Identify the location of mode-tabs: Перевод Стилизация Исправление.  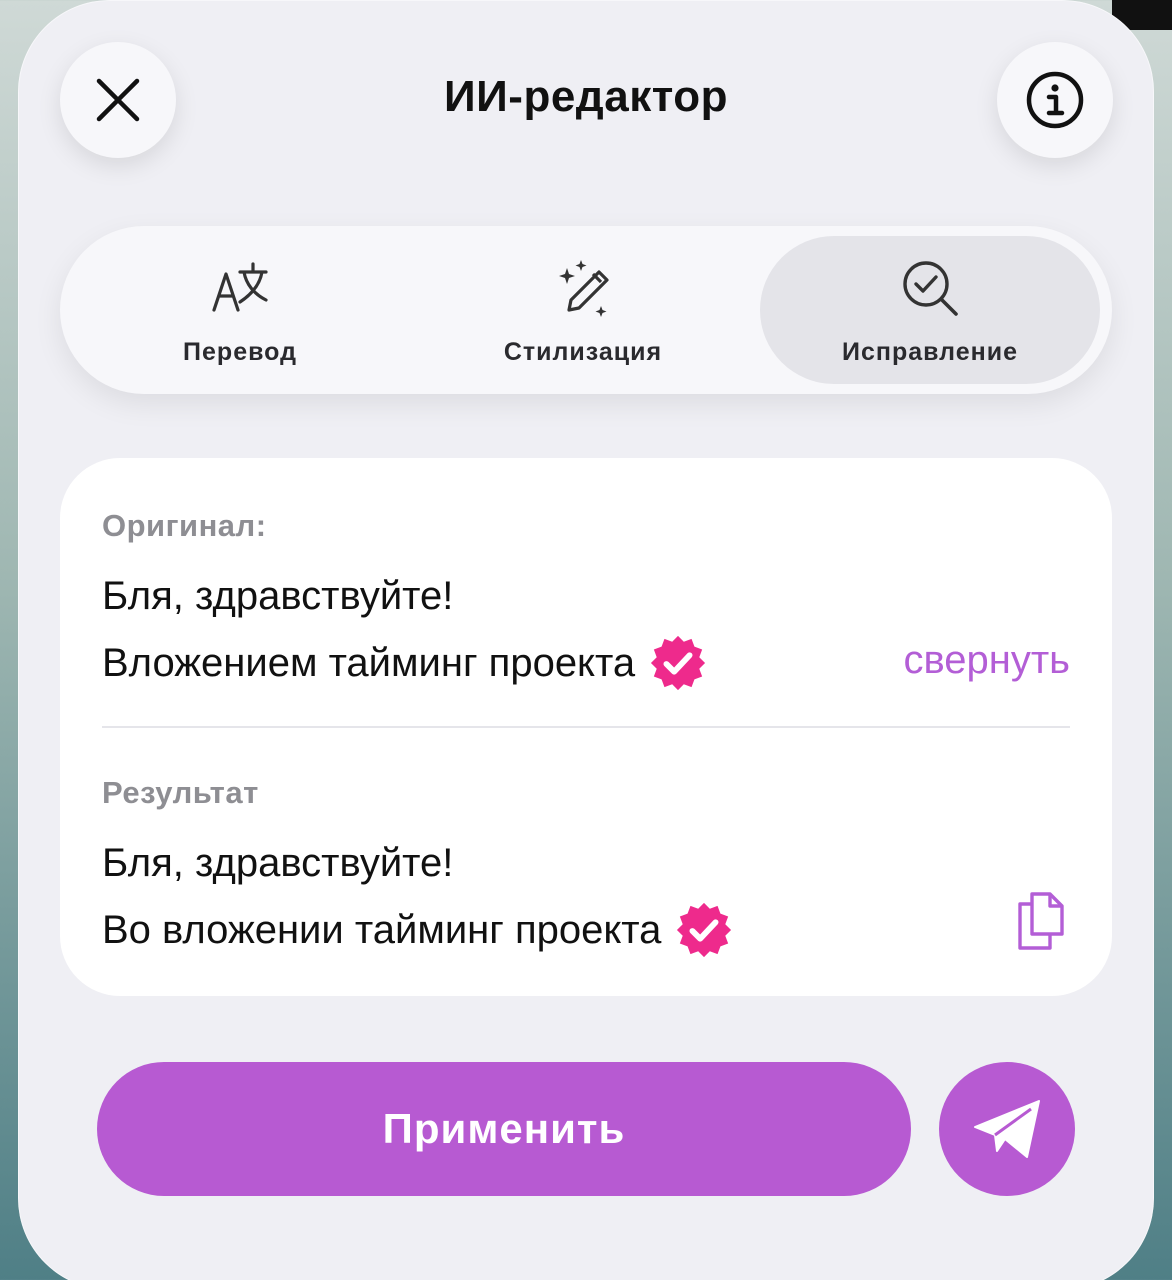
(586, 310).